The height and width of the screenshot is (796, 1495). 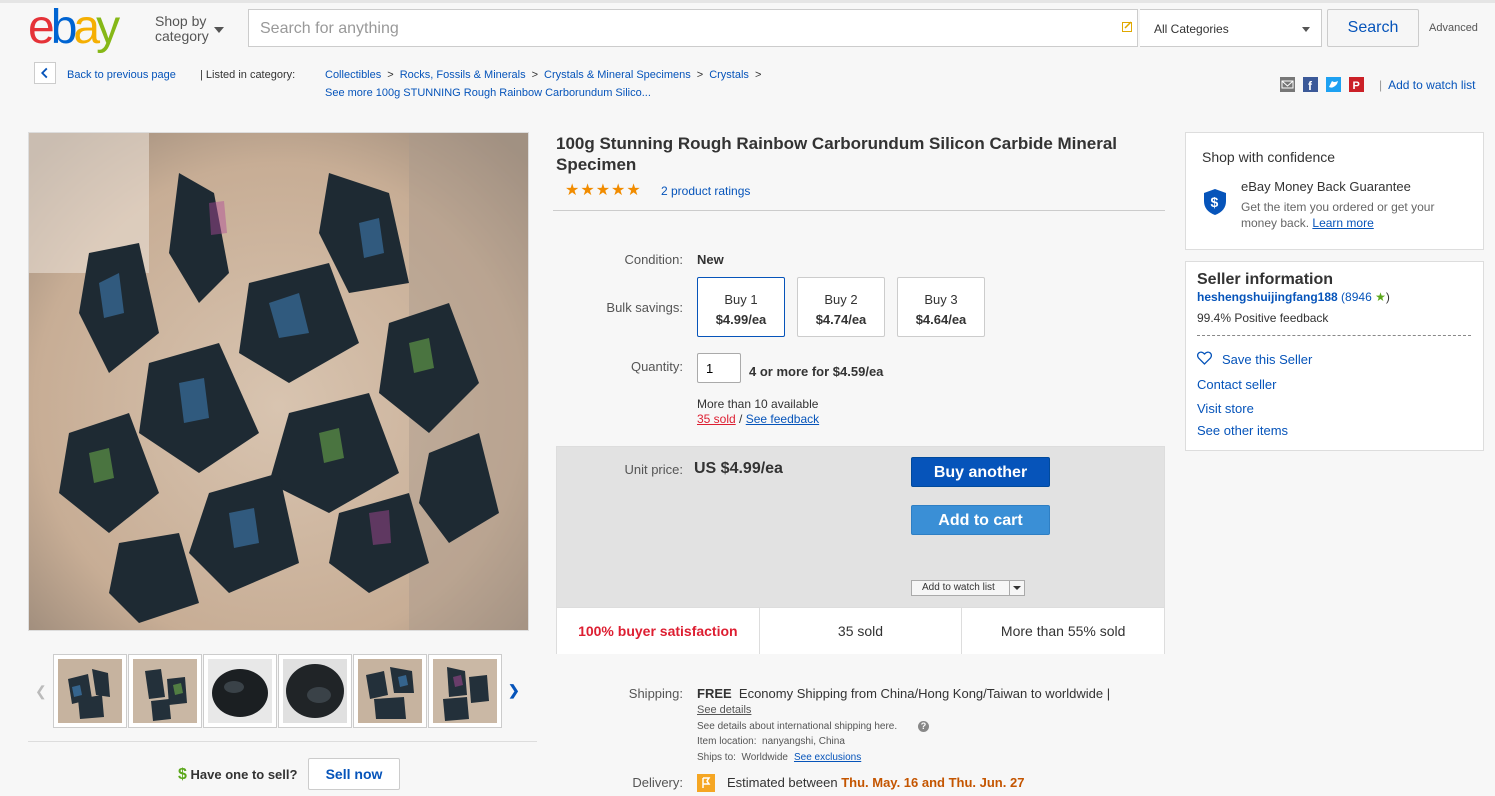 I want to click on facebook-icon: f, so click(x=1310, y=84).